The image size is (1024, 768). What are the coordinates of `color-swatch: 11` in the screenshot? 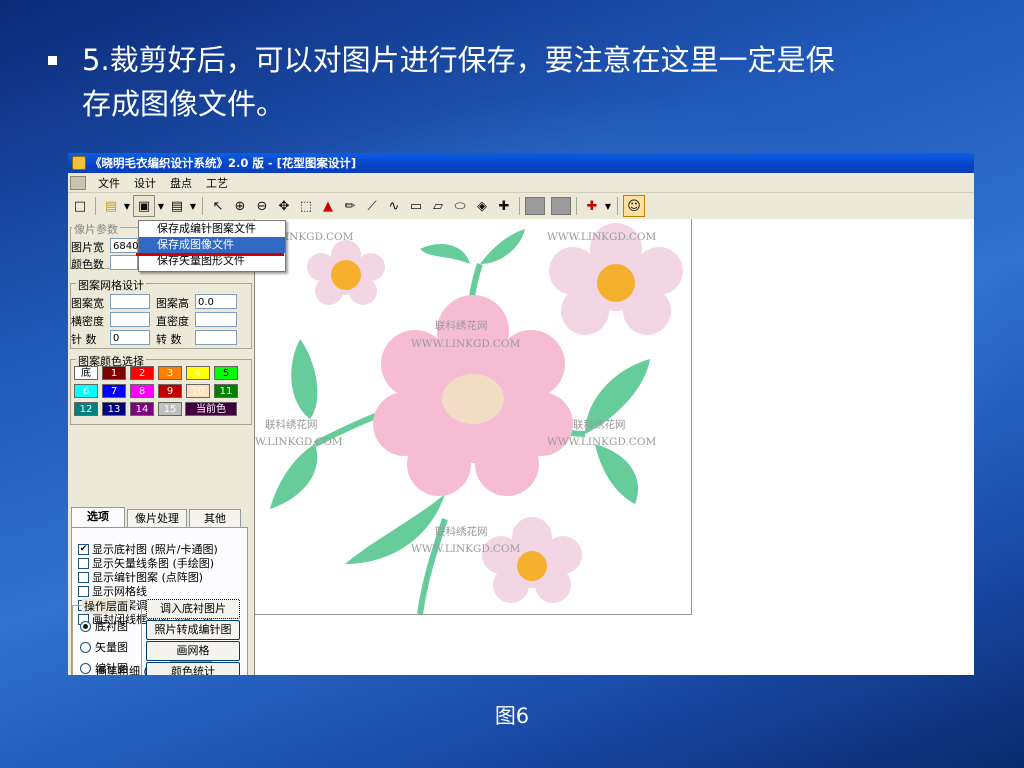 It's located at (226, 391).